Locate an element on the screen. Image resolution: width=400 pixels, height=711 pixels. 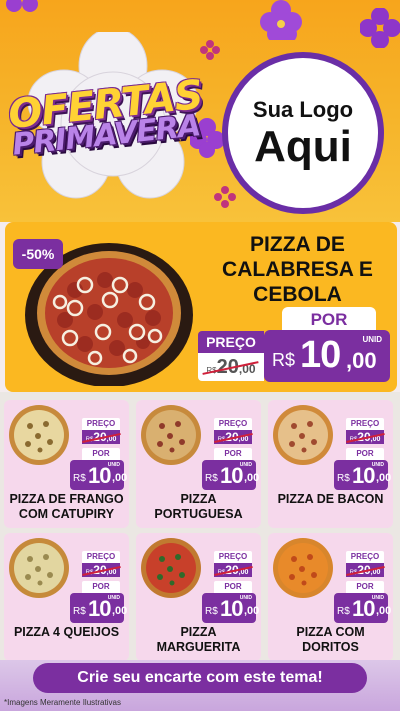
unid-label: UNID is located at coordinates (372, 339).